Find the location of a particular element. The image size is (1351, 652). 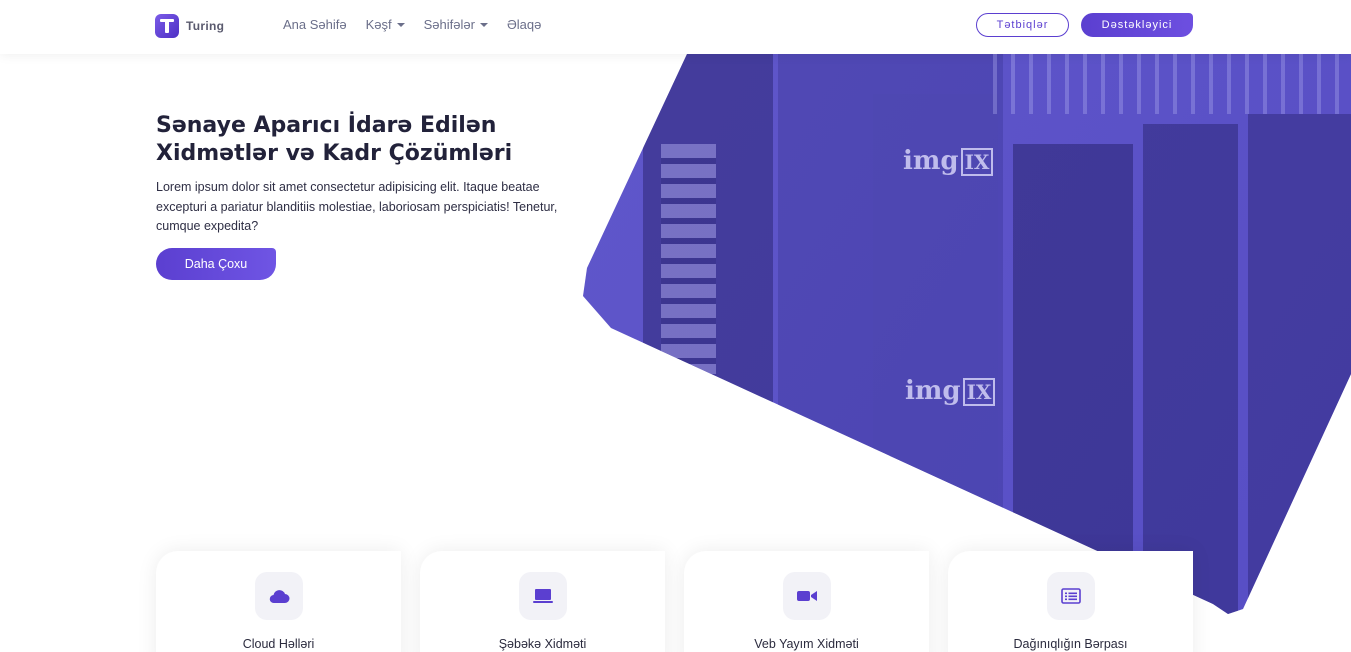

learn-more-button: Daha Çoxu is located at coordinates (216, 264).